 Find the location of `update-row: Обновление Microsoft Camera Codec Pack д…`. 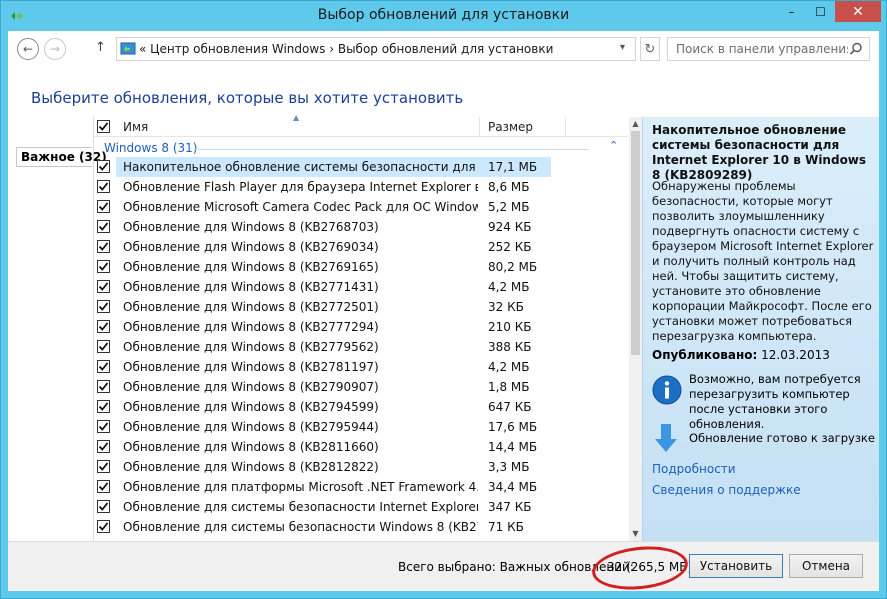

update-row: Обновление Microsoft Camera Codec Pack д… is located at coordinates (361, 207).